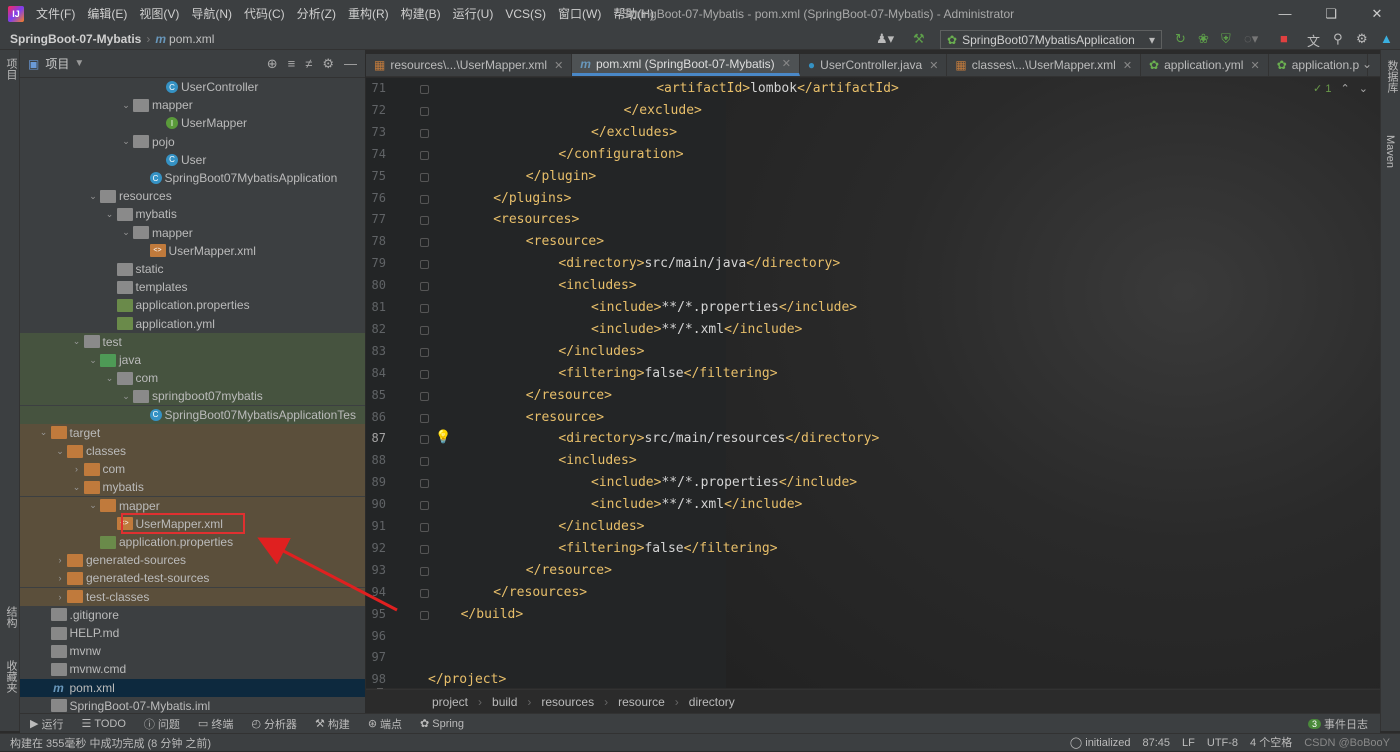 Image resolution: width=1400 pixels, height=752 pixels. Describe the element at coordinates (192, 341) in the screenshot. I see `tree-item: ⌄ test` at that location.